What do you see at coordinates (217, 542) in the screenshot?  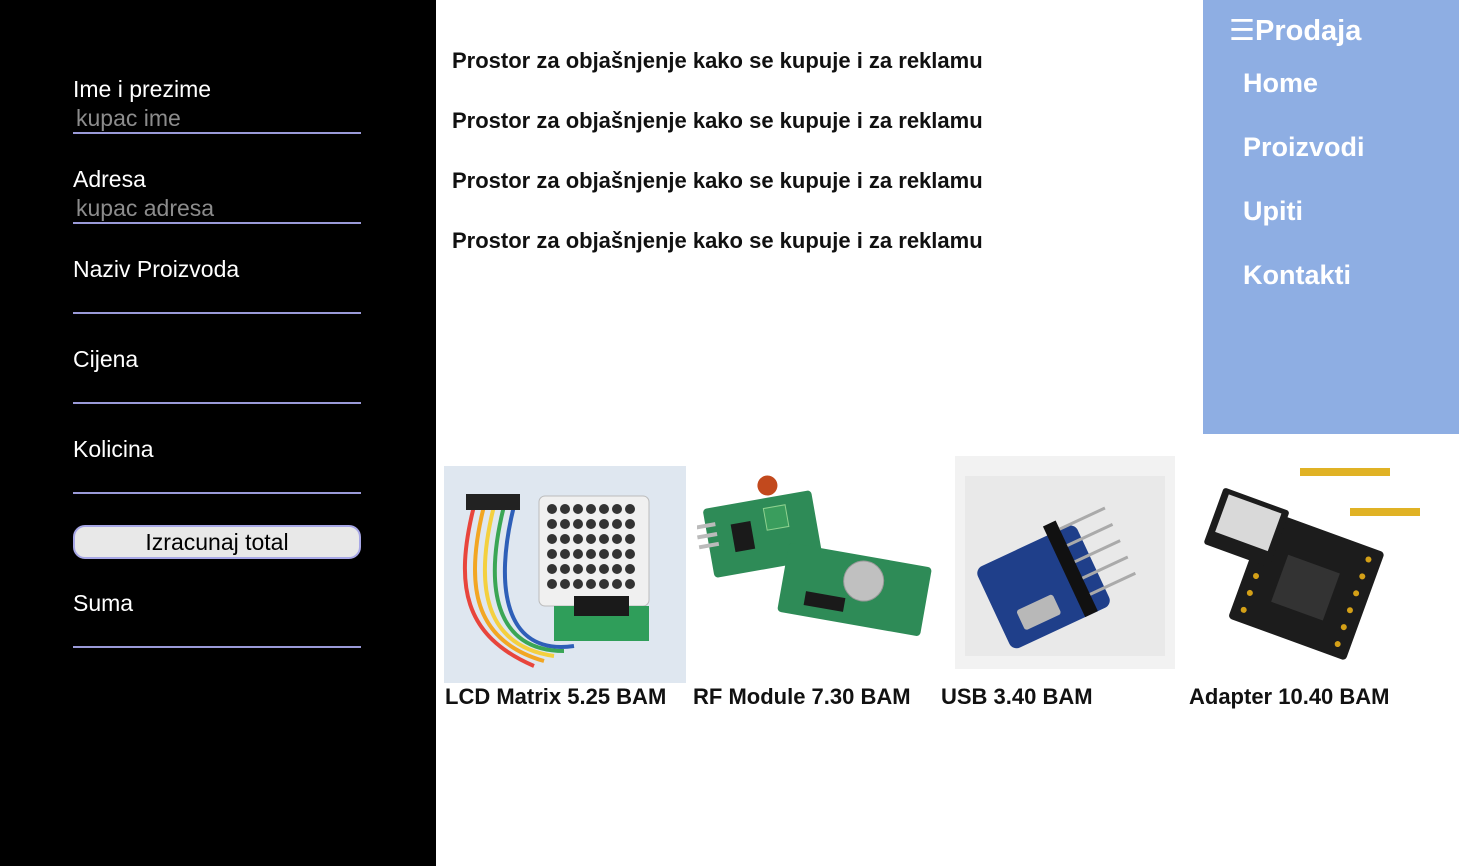 I see `calculate-total-button: Izracunaj total` at bounding box center [217, 542].